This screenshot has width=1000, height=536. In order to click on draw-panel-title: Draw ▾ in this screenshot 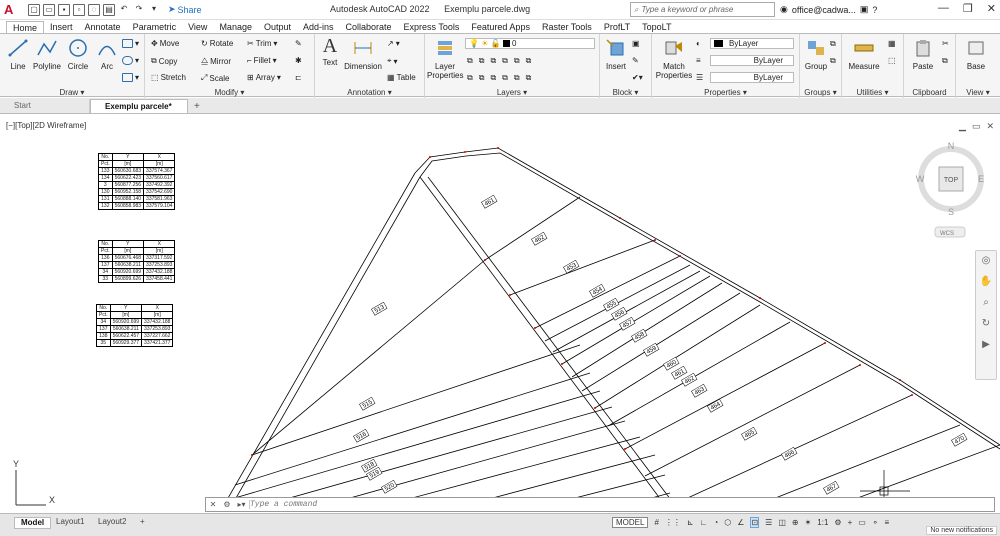, I will do `click(72, 92)`.